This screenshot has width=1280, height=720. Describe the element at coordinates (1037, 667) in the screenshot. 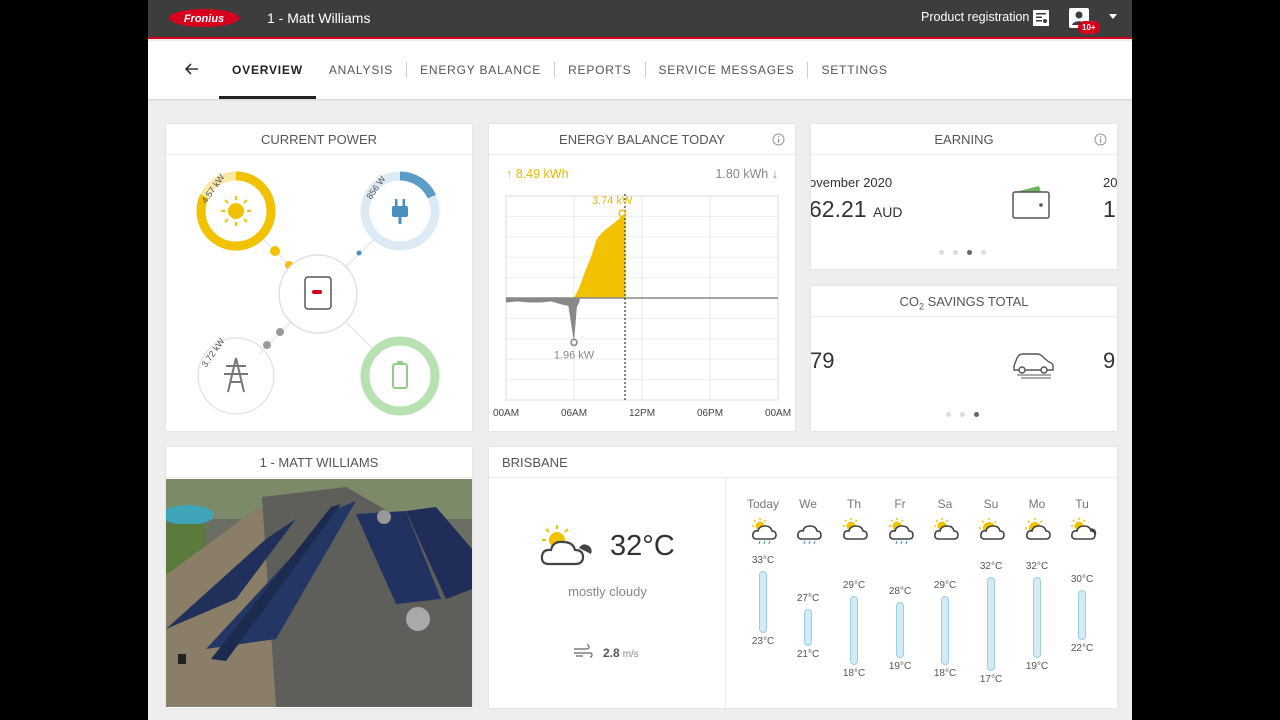

I see `forecast-low-temp: 19°C` at that location.